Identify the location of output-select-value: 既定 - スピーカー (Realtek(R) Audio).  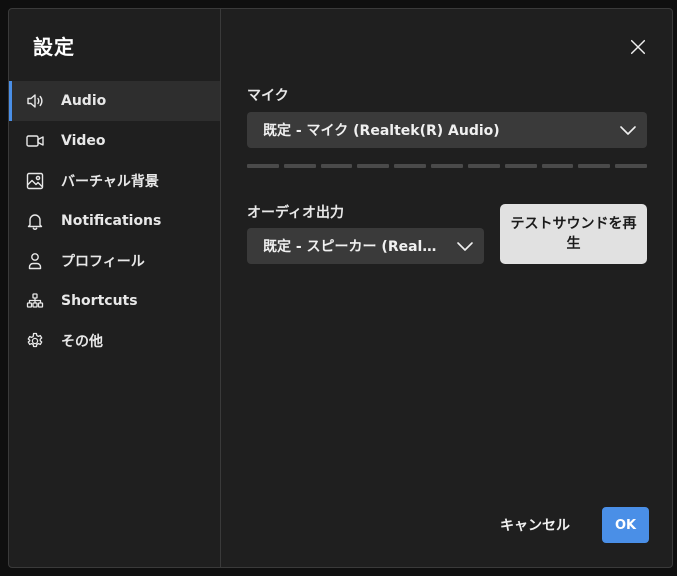
(351, 247).